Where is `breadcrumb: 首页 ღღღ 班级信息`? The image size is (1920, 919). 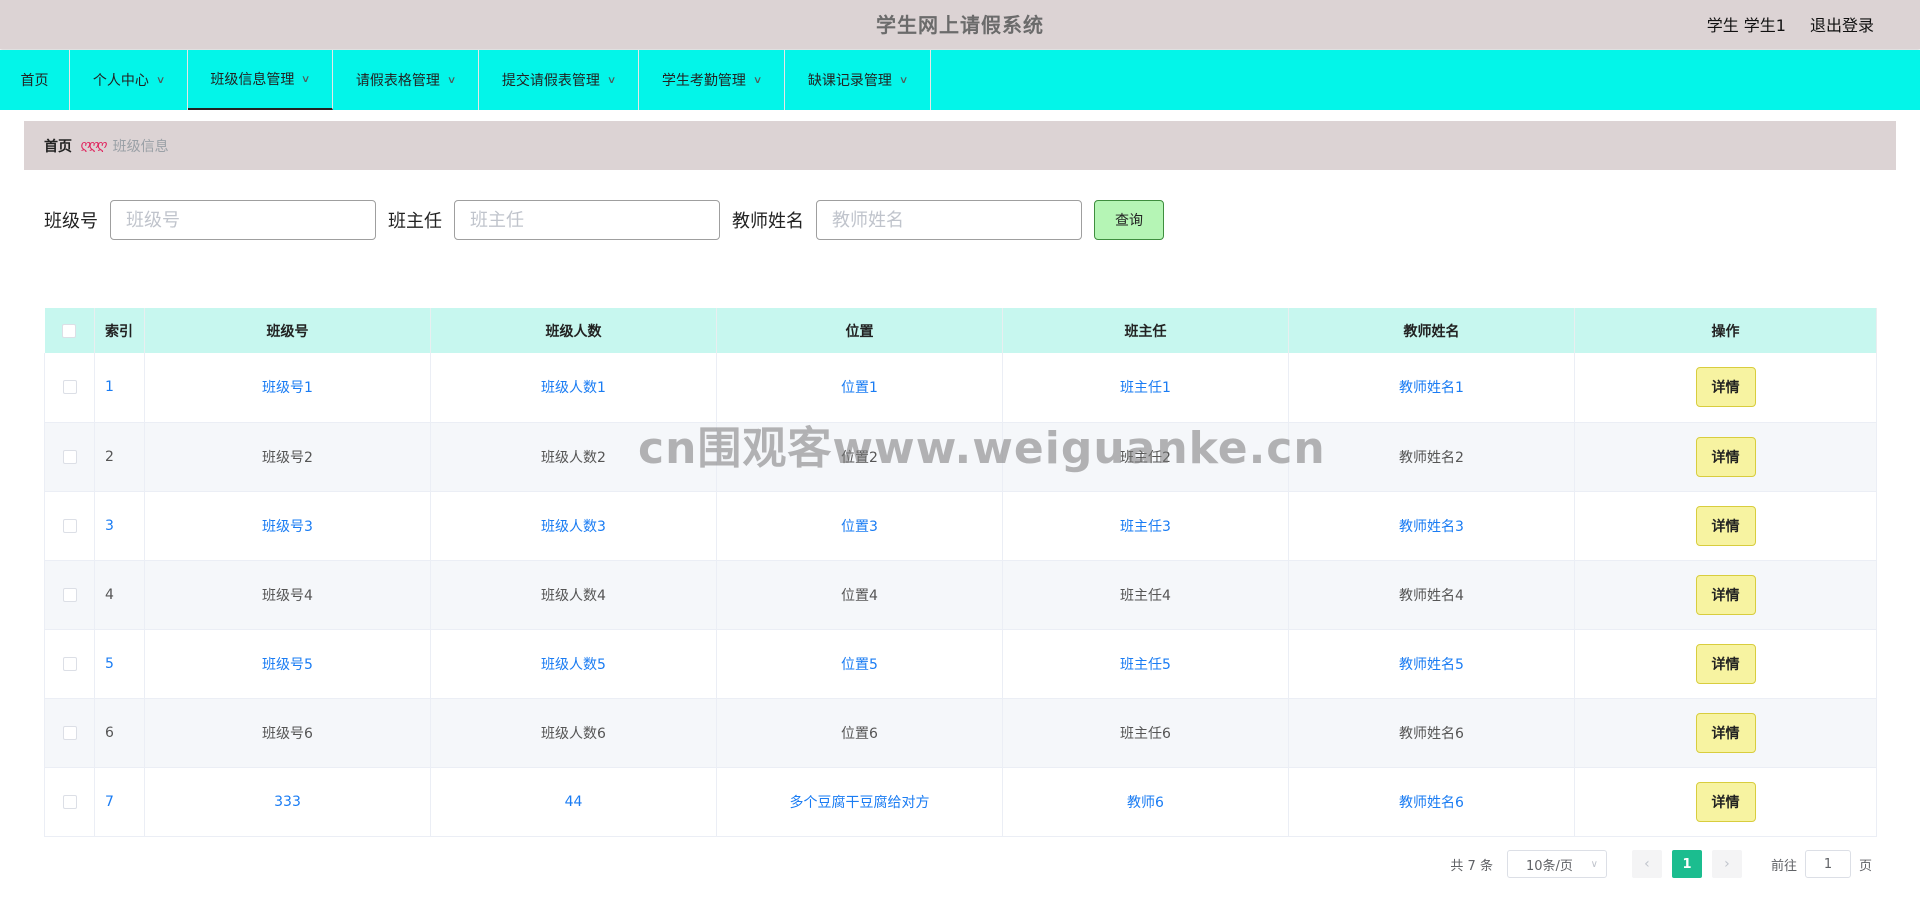
breadcrumb: 首页 ღღღ 班级信息 is located at coordinates (960, 145).